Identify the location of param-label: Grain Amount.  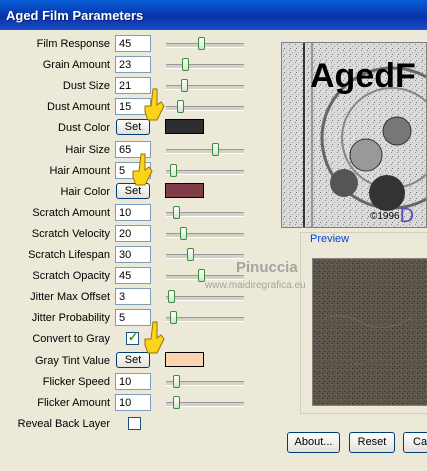
(76, 65).